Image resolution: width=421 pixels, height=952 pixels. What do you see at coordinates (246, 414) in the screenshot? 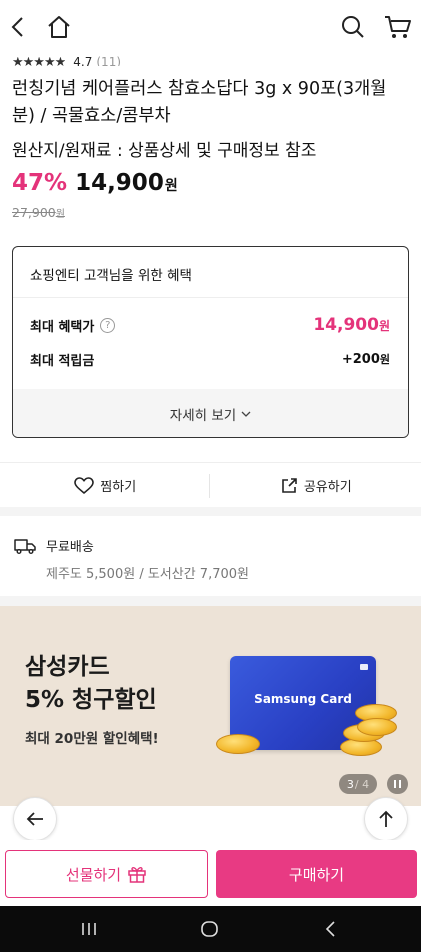
I see `chevron-down-icon` at bounding box center [246, 414].